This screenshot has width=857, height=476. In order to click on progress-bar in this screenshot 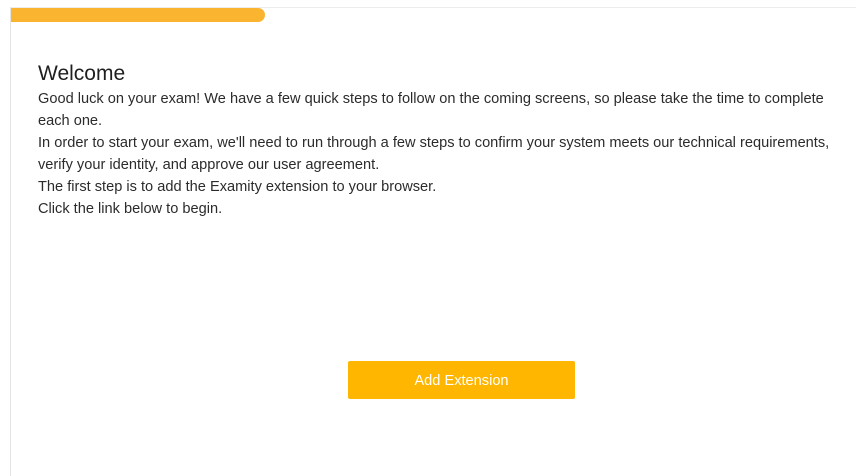, I will do `click(433, 15)`.